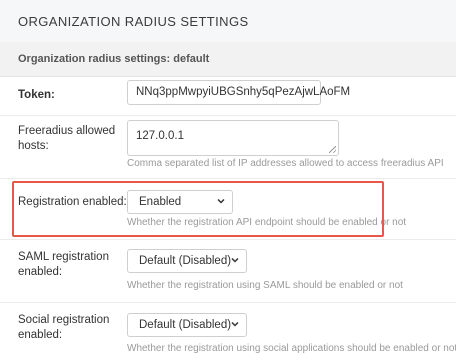 This screenshot has height=360, width=456. Describe the element at coordinates (114, 59) in the screenshot. I see `subsection-title: Organization radius settings: default` at that location.